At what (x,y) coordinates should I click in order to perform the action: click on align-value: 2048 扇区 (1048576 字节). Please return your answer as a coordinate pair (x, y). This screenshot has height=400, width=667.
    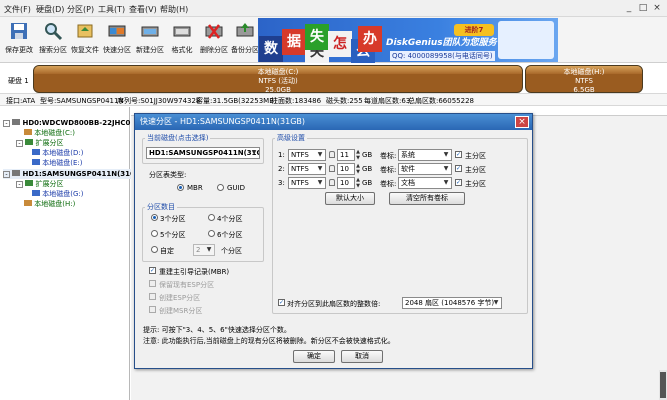
    Looking at the image, I should click on (450, 303).